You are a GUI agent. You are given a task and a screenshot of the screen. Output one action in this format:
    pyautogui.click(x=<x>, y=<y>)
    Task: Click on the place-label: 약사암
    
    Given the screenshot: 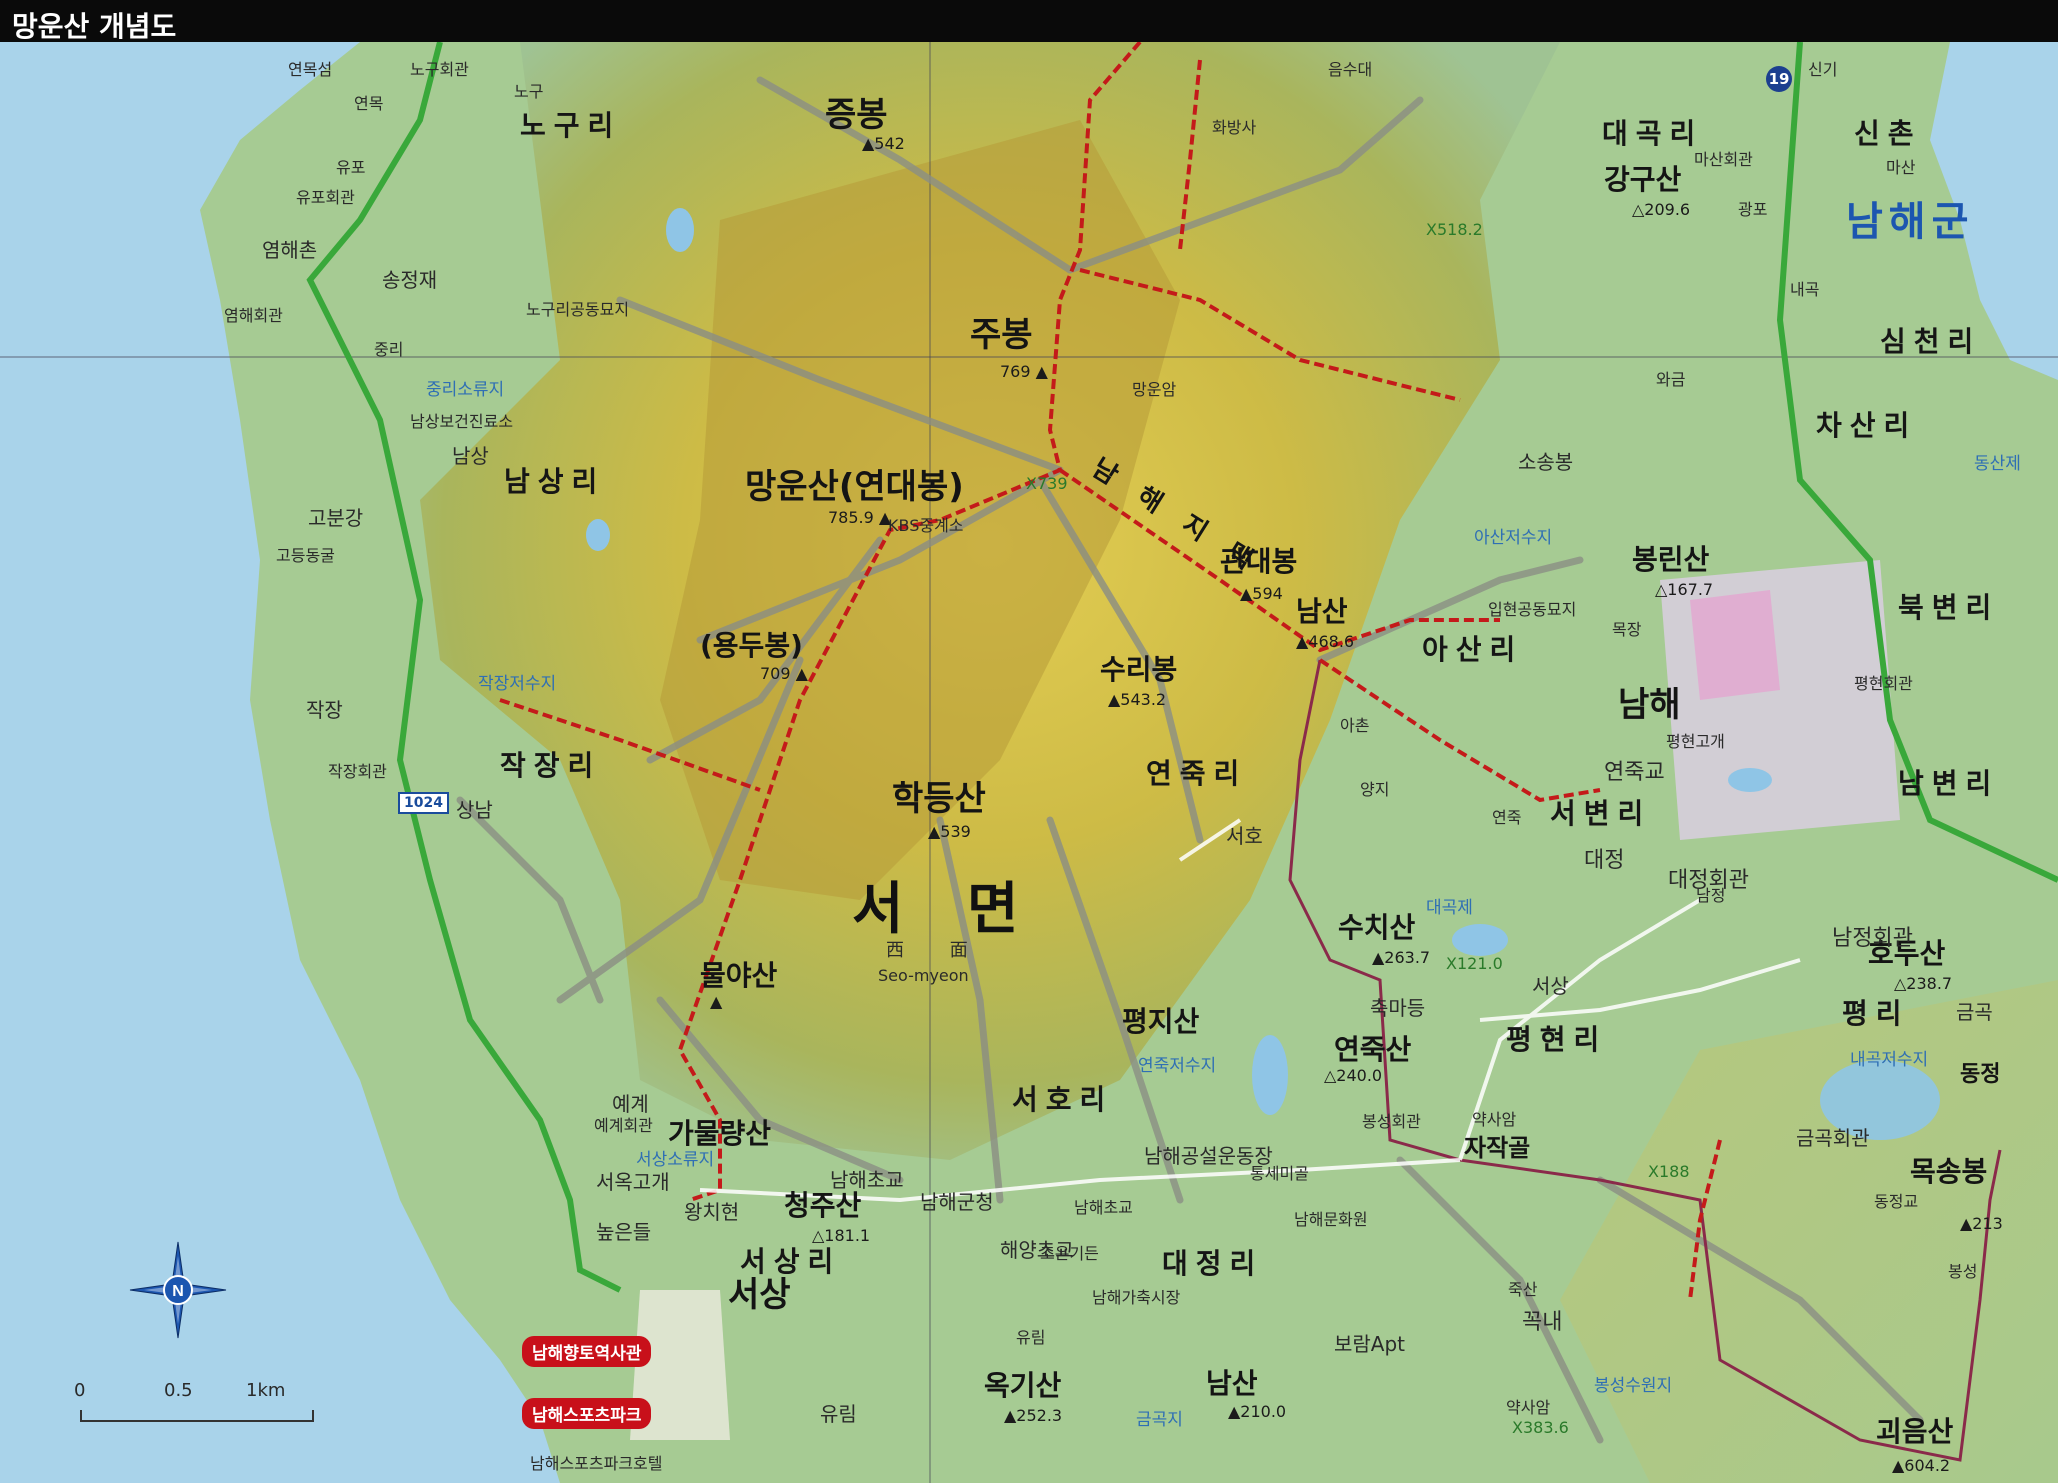 What is the action you would take?
    pyautogui.click(x=1494, y=1119)
    